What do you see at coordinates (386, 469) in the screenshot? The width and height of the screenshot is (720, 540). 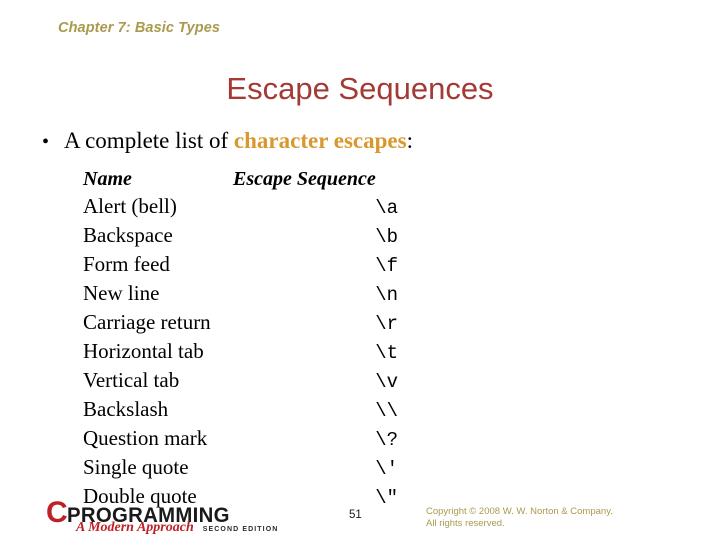 I see `cell-sequence: \'` at bounding box center [386, 469].